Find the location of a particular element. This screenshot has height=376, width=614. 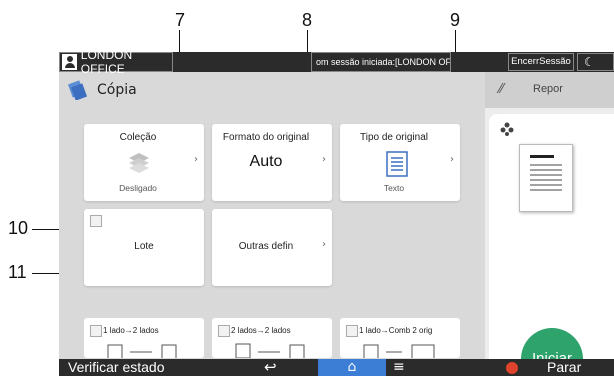

logout-button: EncerrSessão is located at coordinates (541, 62).